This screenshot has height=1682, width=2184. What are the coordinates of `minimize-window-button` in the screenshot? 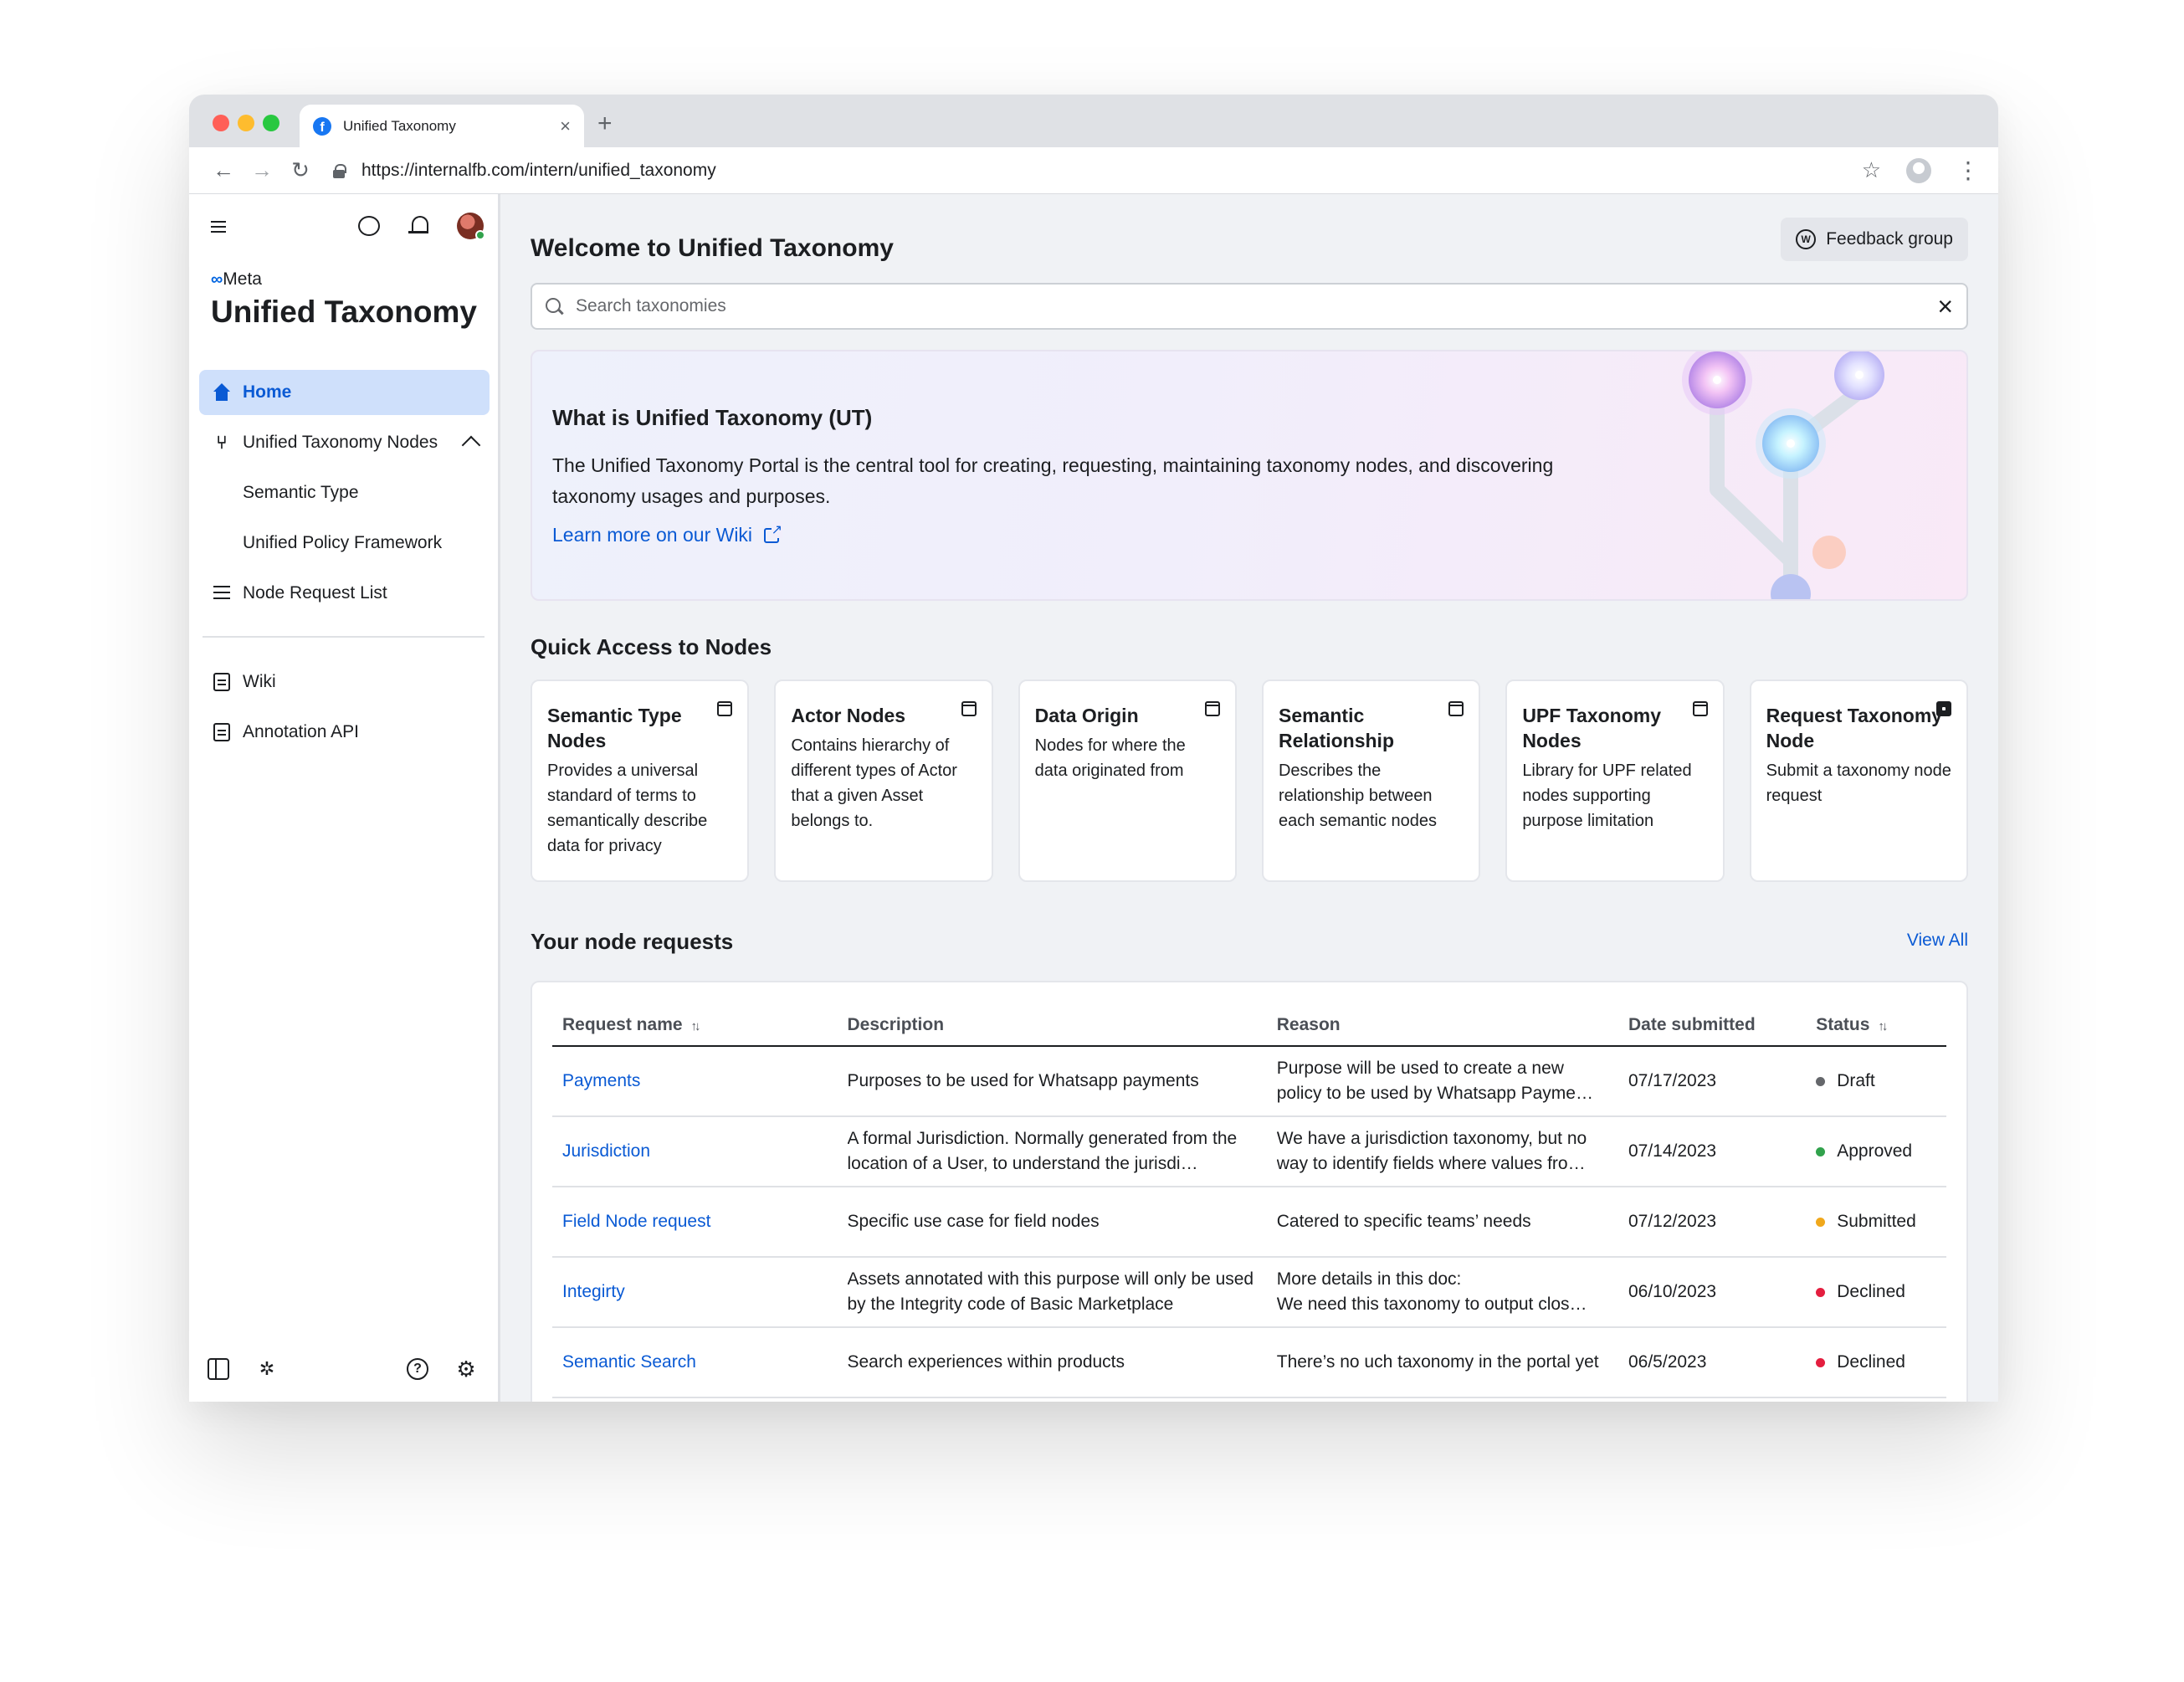 It's located at (246, 123).